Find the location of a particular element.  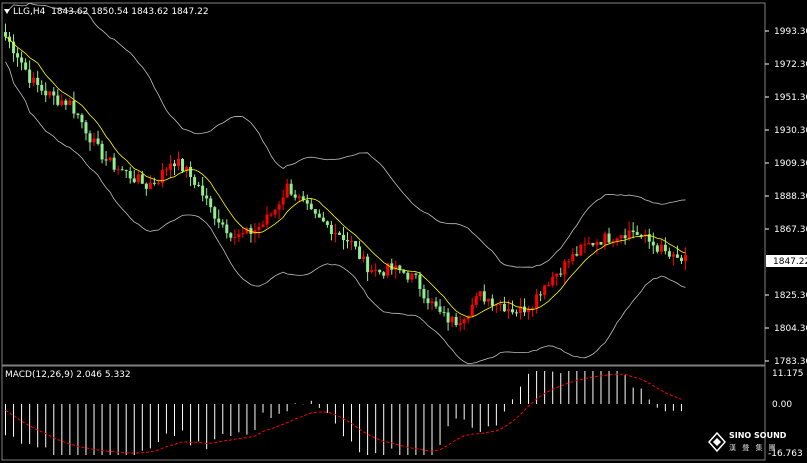

price-tick: 1825.30 is located at coordinates (790, 296).